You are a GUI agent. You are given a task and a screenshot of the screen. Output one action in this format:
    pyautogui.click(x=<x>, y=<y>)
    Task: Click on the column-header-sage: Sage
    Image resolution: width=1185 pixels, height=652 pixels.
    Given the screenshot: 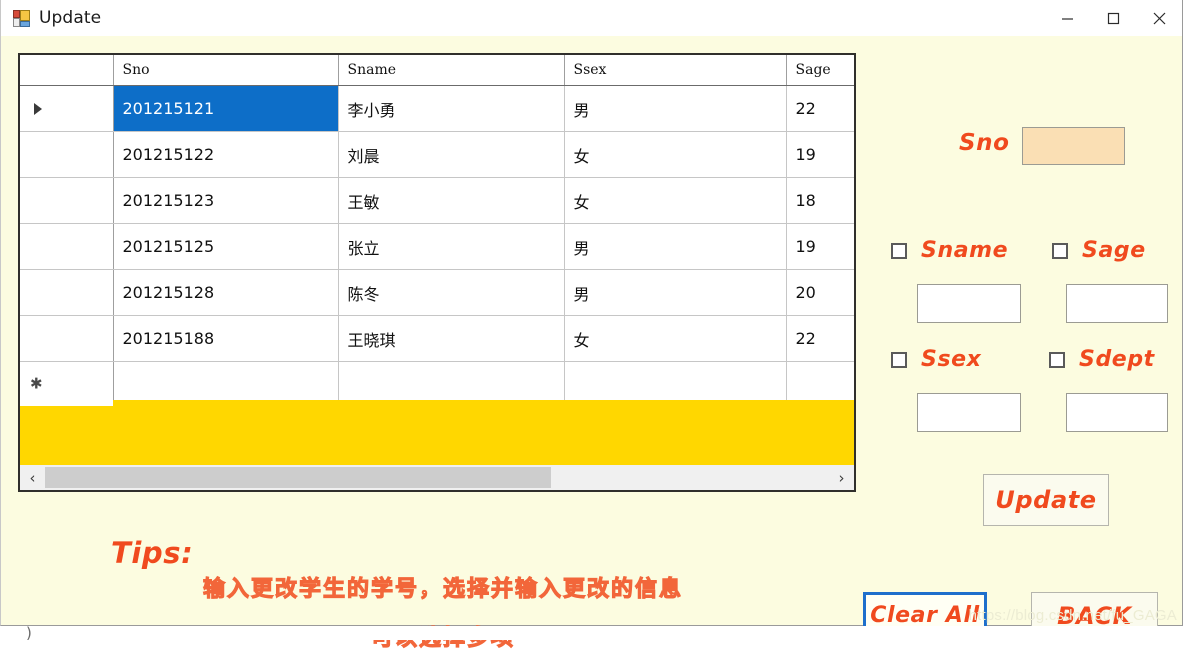 What is the action you would take?
    pyautogui.click(x=820, y=70)
    